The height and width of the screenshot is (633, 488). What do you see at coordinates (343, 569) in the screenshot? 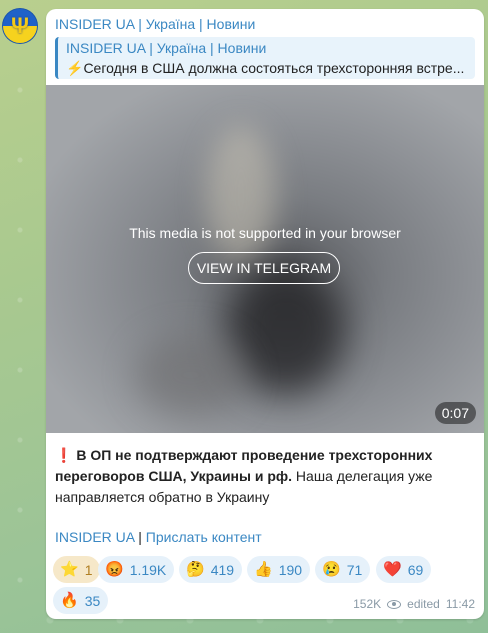
I see `reaction-crying: 😢 71` at bounding box center [343, 569].